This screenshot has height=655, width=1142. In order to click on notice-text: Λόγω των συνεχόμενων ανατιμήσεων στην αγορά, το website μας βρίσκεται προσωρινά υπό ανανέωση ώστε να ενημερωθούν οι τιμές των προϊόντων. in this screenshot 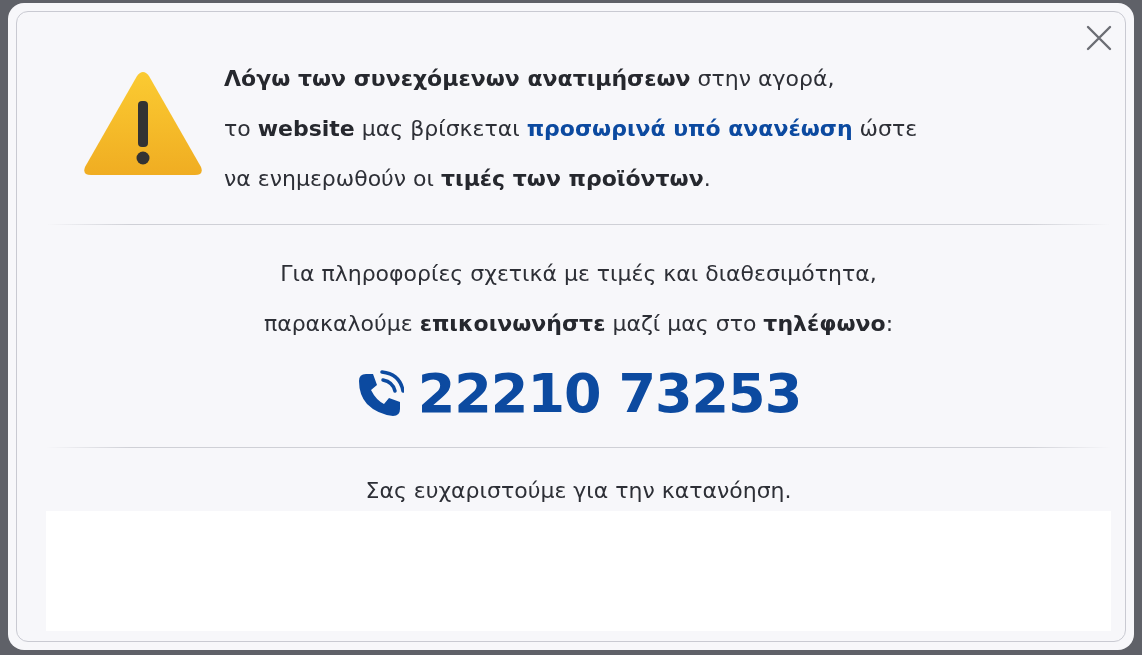, I will do `click(571, 129)`.